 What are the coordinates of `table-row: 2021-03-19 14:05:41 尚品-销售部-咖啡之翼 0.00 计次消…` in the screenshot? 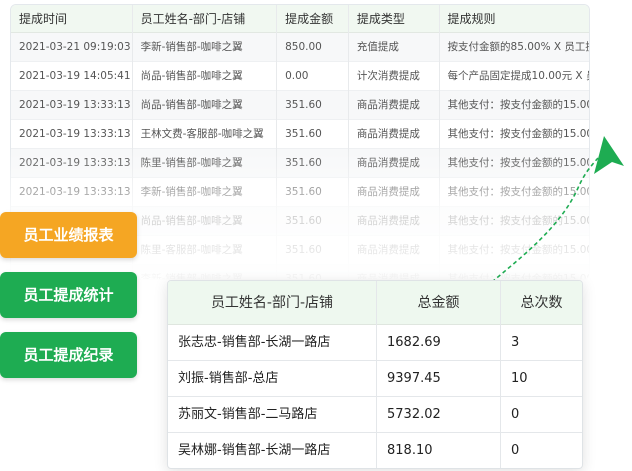 It's located at (300, 76).